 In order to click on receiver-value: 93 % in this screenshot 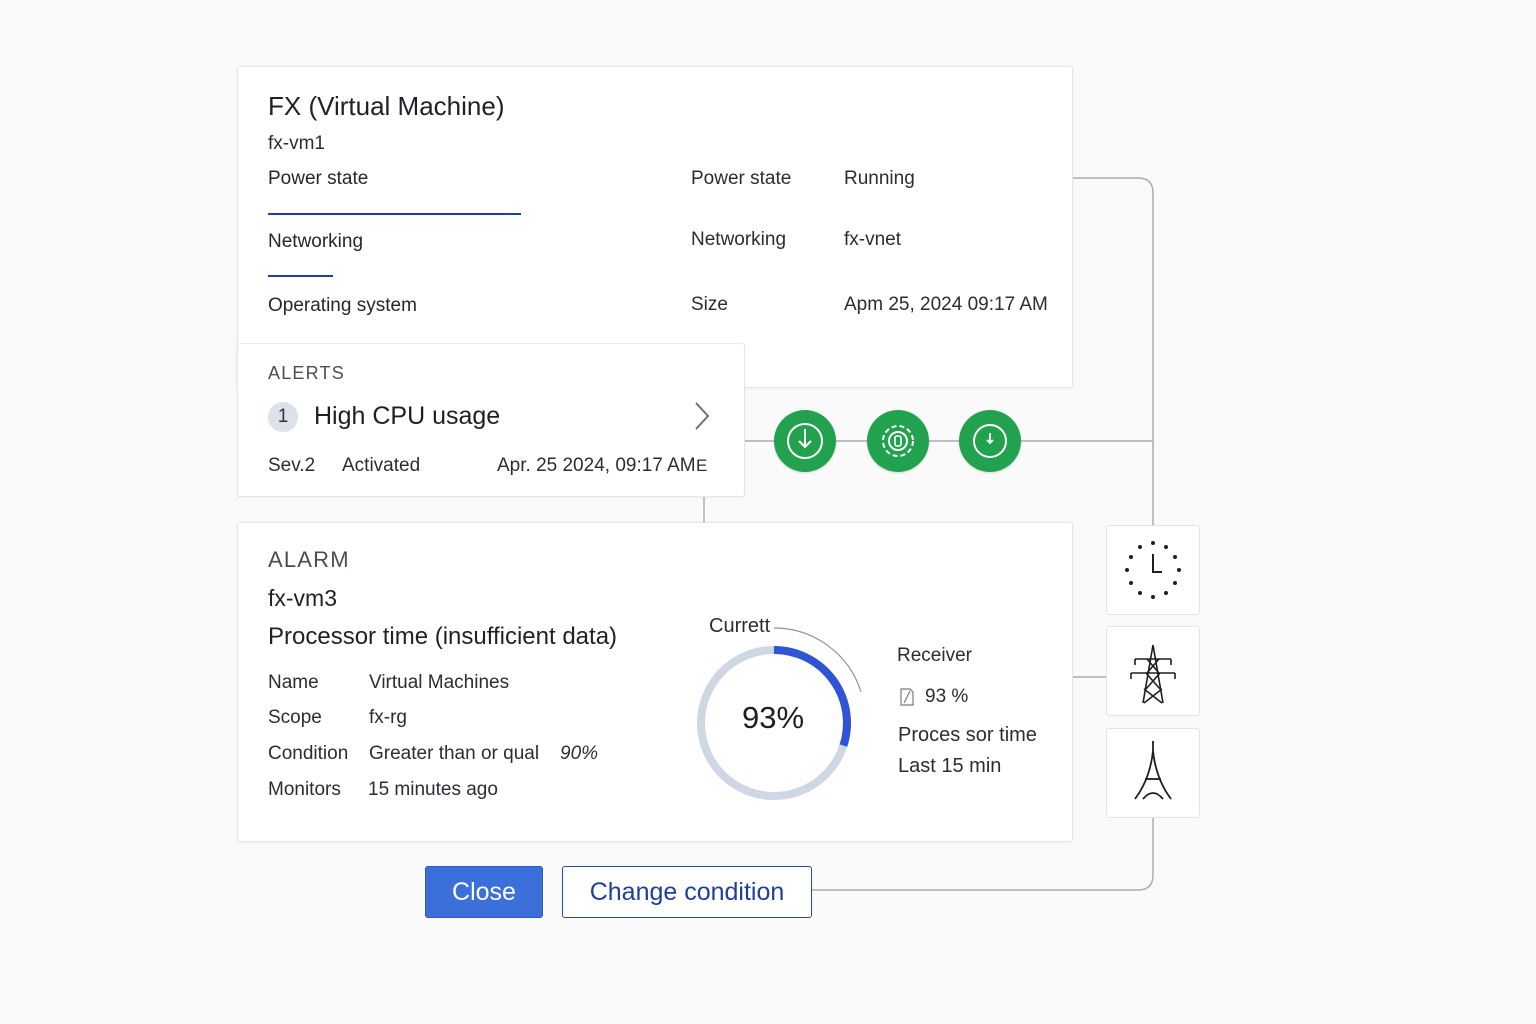, I will do `click(947, 696)`.